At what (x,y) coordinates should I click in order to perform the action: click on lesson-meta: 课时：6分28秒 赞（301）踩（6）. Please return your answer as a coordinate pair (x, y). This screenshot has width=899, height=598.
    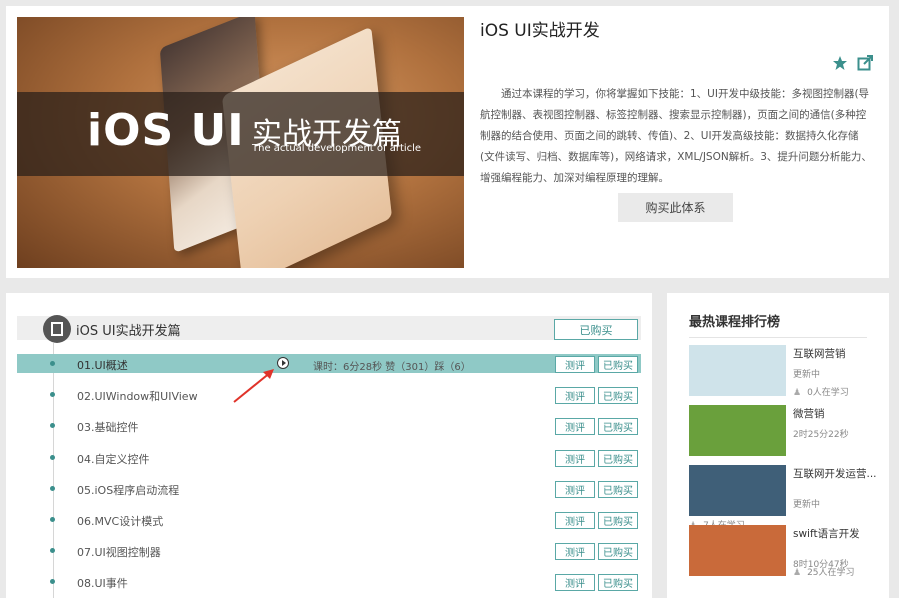
    Looking at the image, I should click on (392, 367).